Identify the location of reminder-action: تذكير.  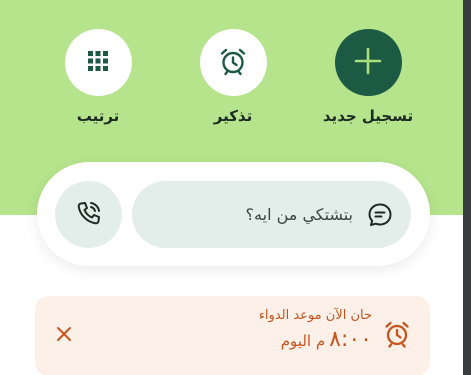
(233, 77).